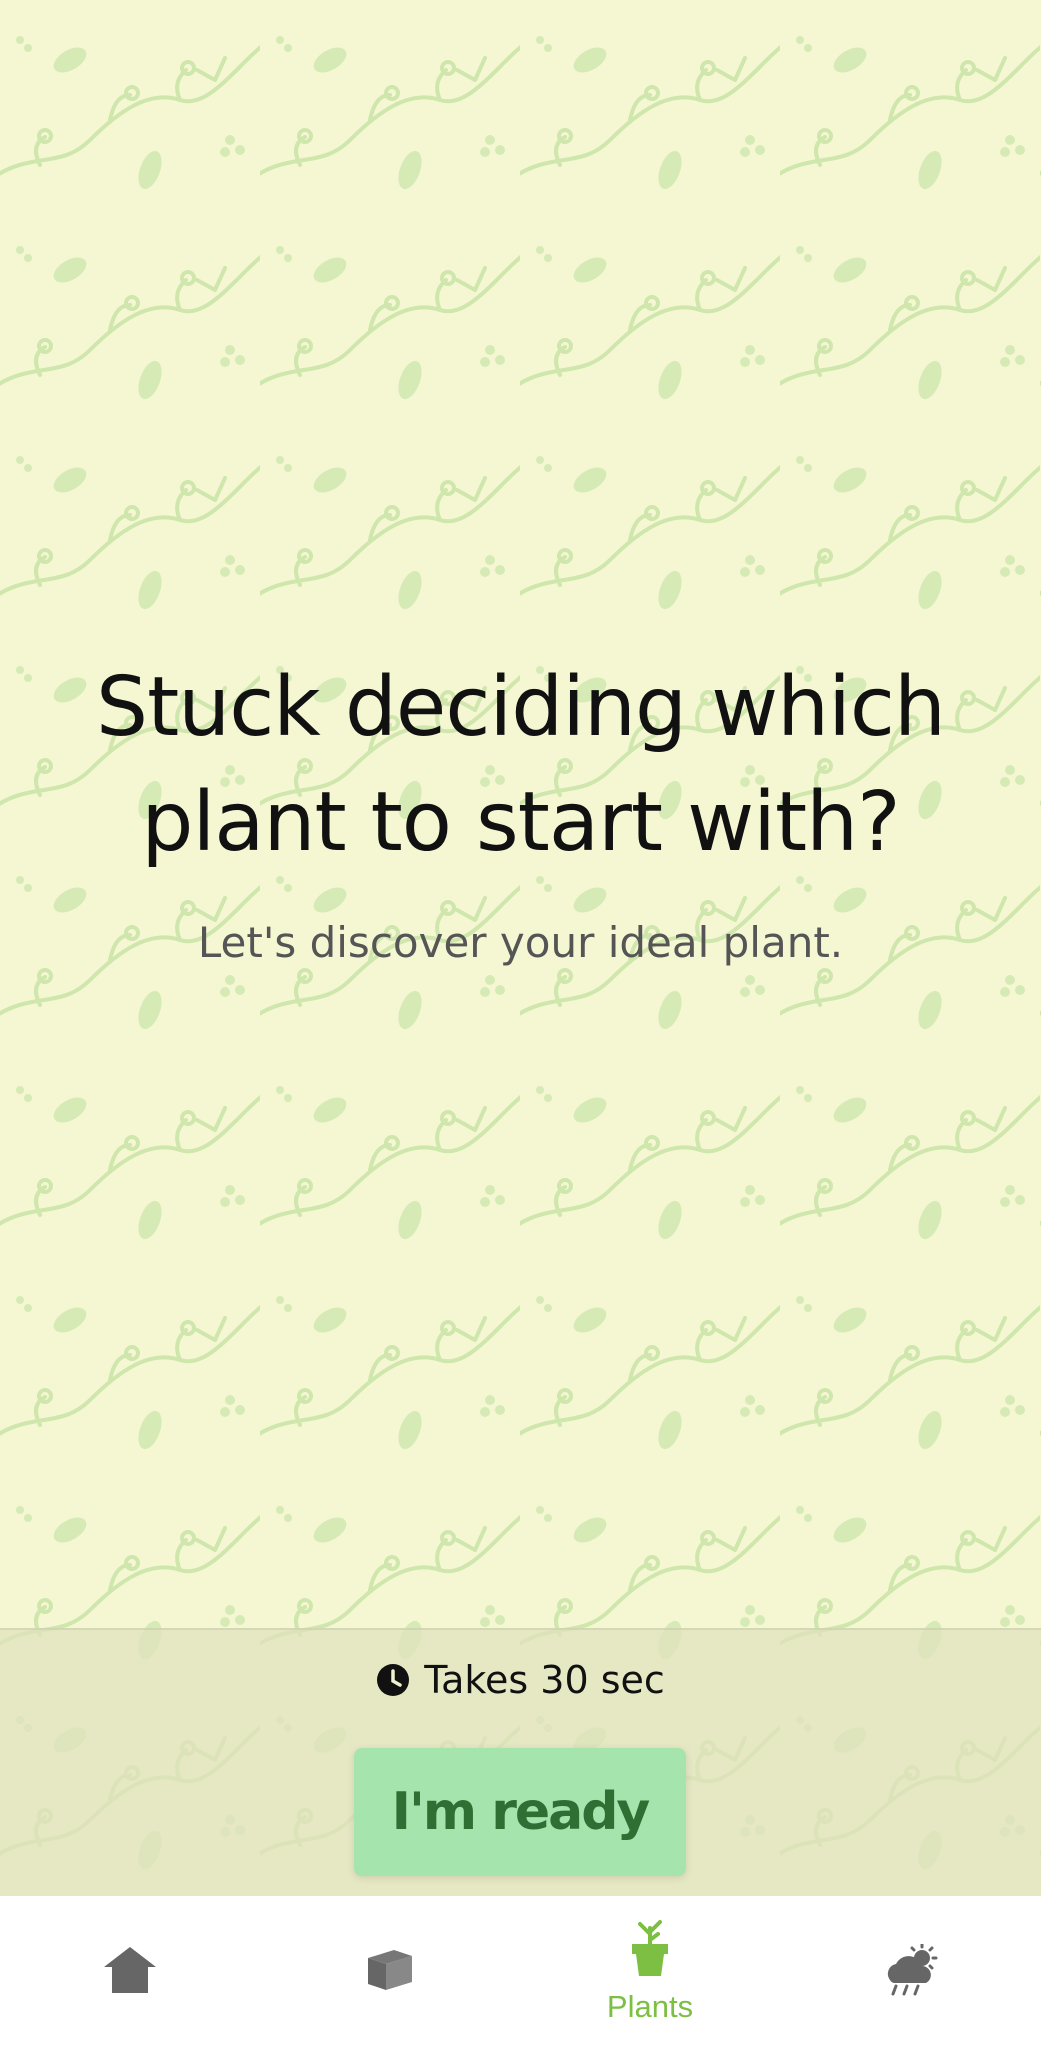 This screenshot has width=1041, height=2048. I want to click on duration-indicator: Takes 30 sec, so click(520, 1680).